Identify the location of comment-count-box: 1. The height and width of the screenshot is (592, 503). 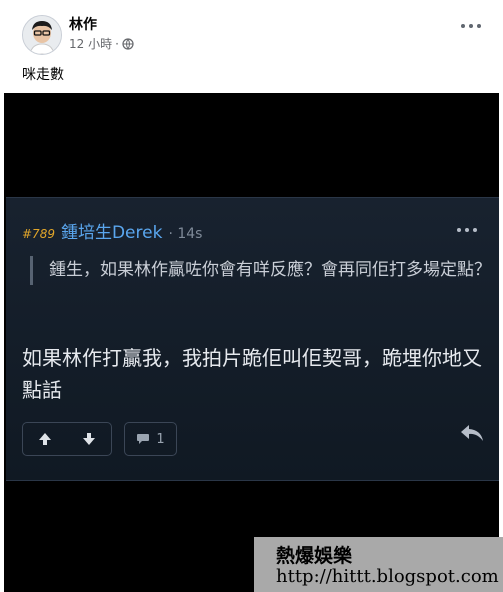
(150, 439).